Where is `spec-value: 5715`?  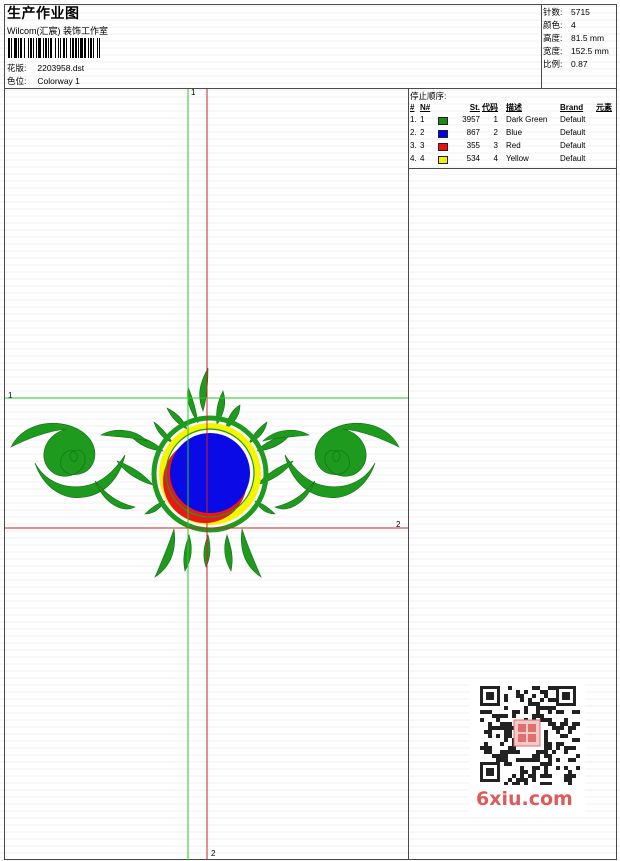 spec-value: 5715 is located at coordinates (580, 12).